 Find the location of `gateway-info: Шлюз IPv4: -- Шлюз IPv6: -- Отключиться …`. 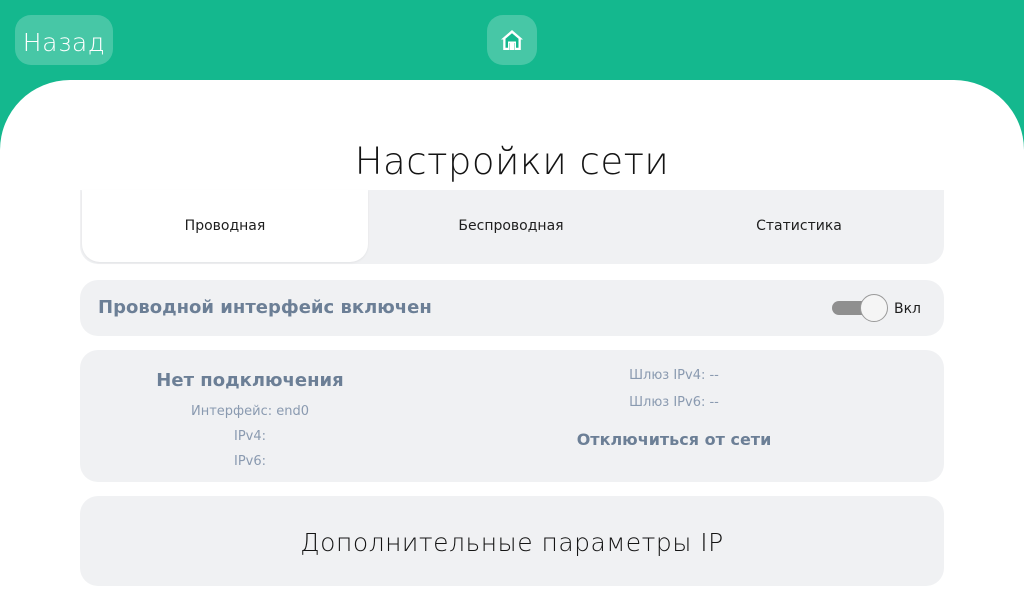

gateway-info: Шлюз IPv4: -- Шлюз IPv6: -- Отключиться … is located at coordinates (674, 405).